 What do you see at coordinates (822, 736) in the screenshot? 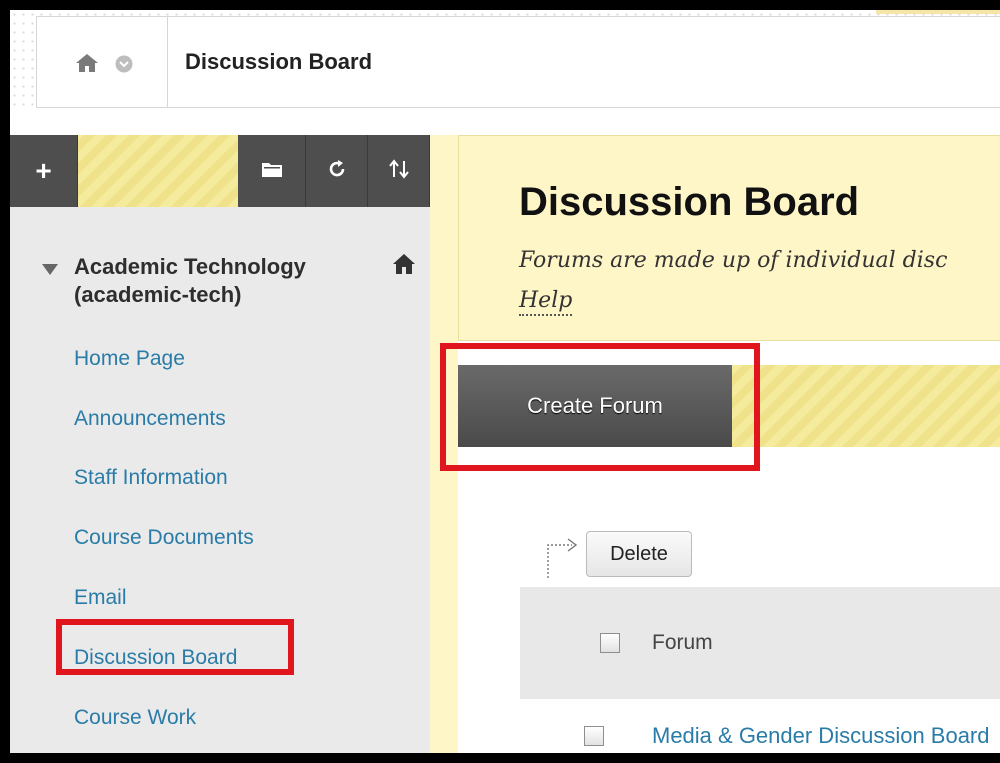
I see `forum-link: Media & Gender Discussion Board` at bounding box center [822, 736].